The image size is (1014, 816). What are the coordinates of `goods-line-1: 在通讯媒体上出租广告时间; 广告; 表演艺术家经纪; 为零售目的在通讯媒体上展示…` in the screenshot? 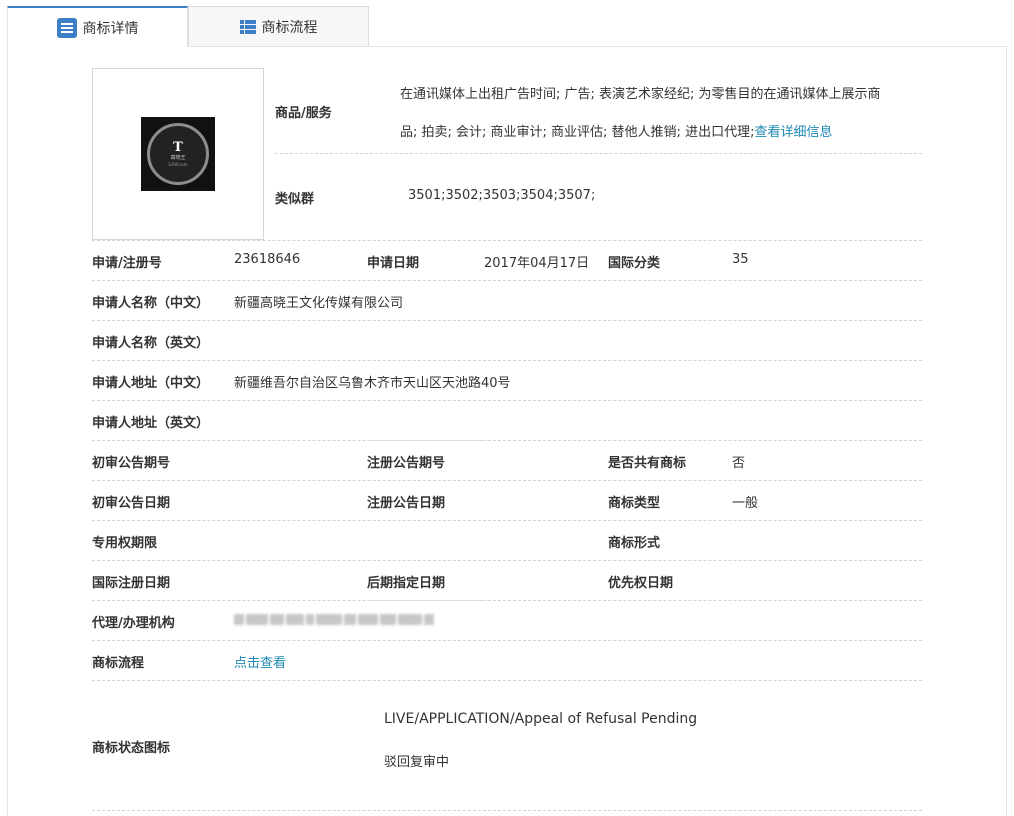 It's located at (640, 94).